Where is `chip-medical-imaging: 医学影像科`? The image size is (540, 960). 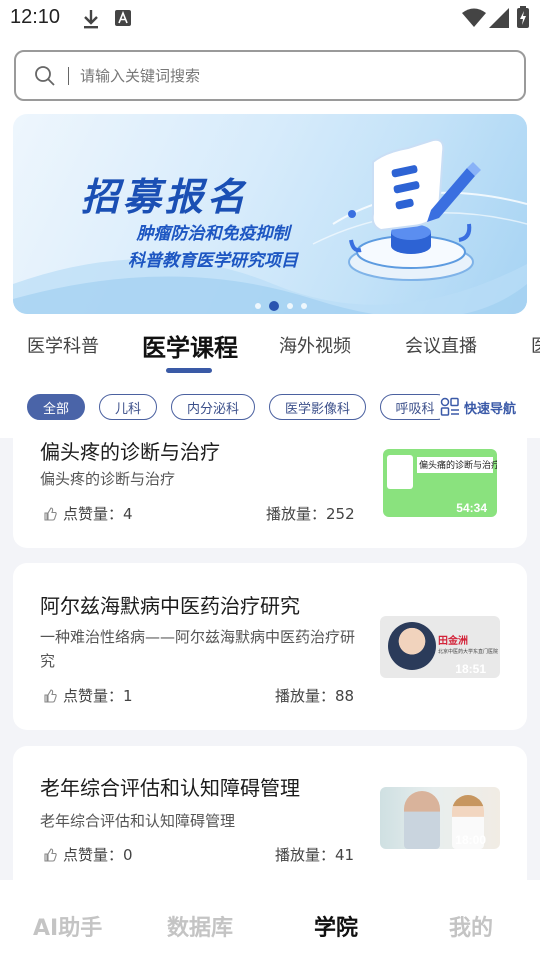 chip-medical-imaging: 医学影像科 is located at coordinates (317, 407).